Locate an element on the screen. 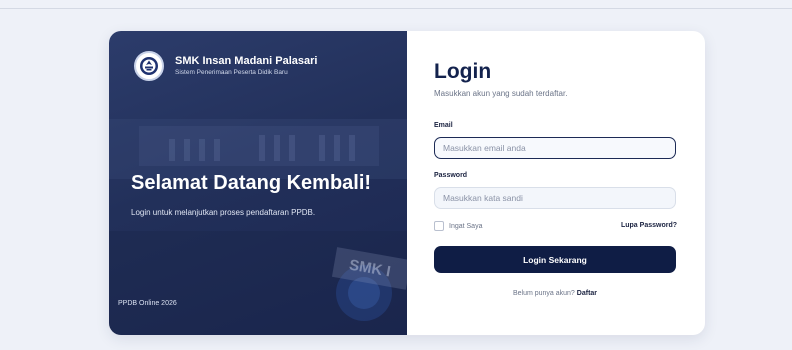 The image size is (792, 350). password-field is located at coordinates (555, 198).